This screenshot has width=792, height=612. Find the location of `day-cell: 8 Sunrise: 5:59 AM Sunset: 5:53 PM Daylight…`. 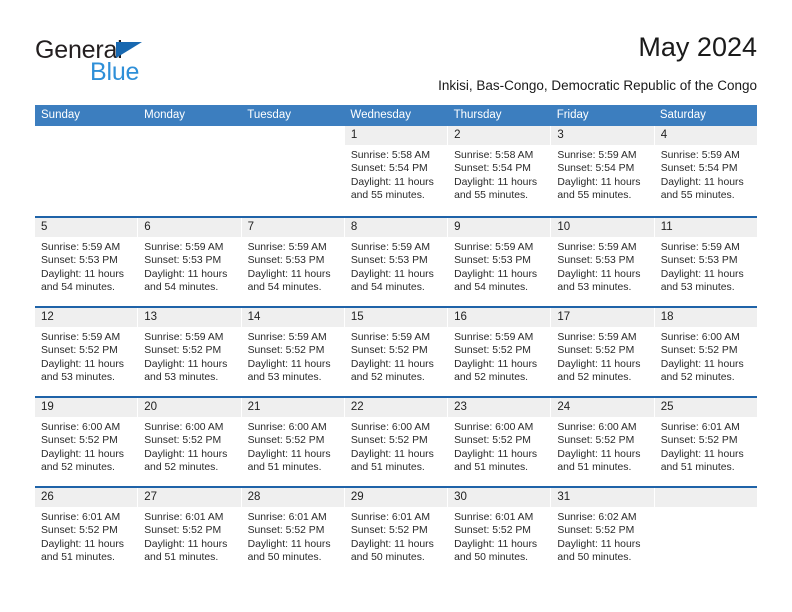

day-cell: 8 Sunrise: 5:59 AM Sunset: 5:53 PM Daylight… is located at coordinates (396, 262).